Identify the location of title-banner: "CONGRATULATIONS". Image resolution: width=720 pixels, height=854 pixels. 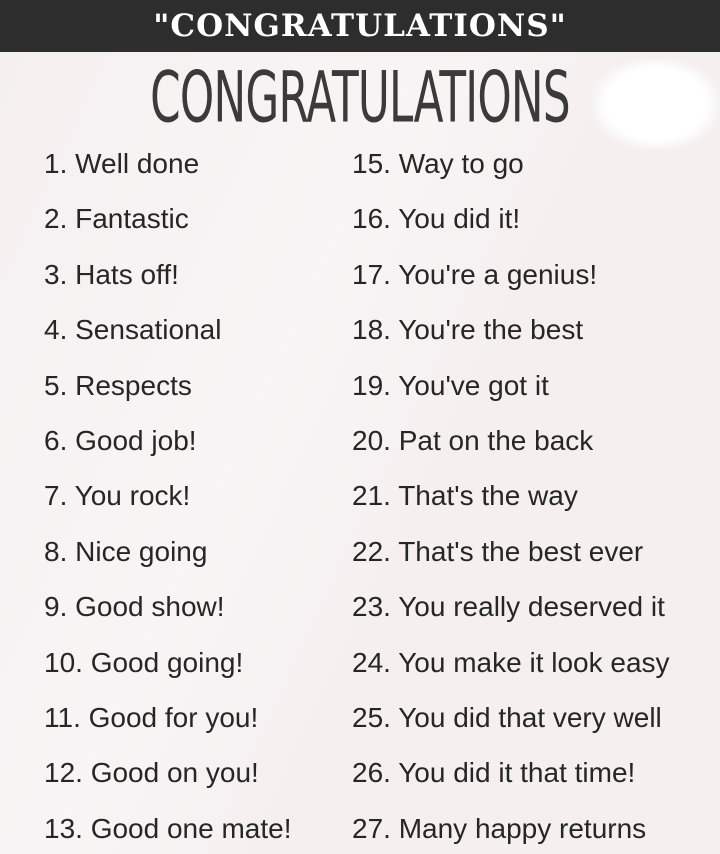
(360, 26).